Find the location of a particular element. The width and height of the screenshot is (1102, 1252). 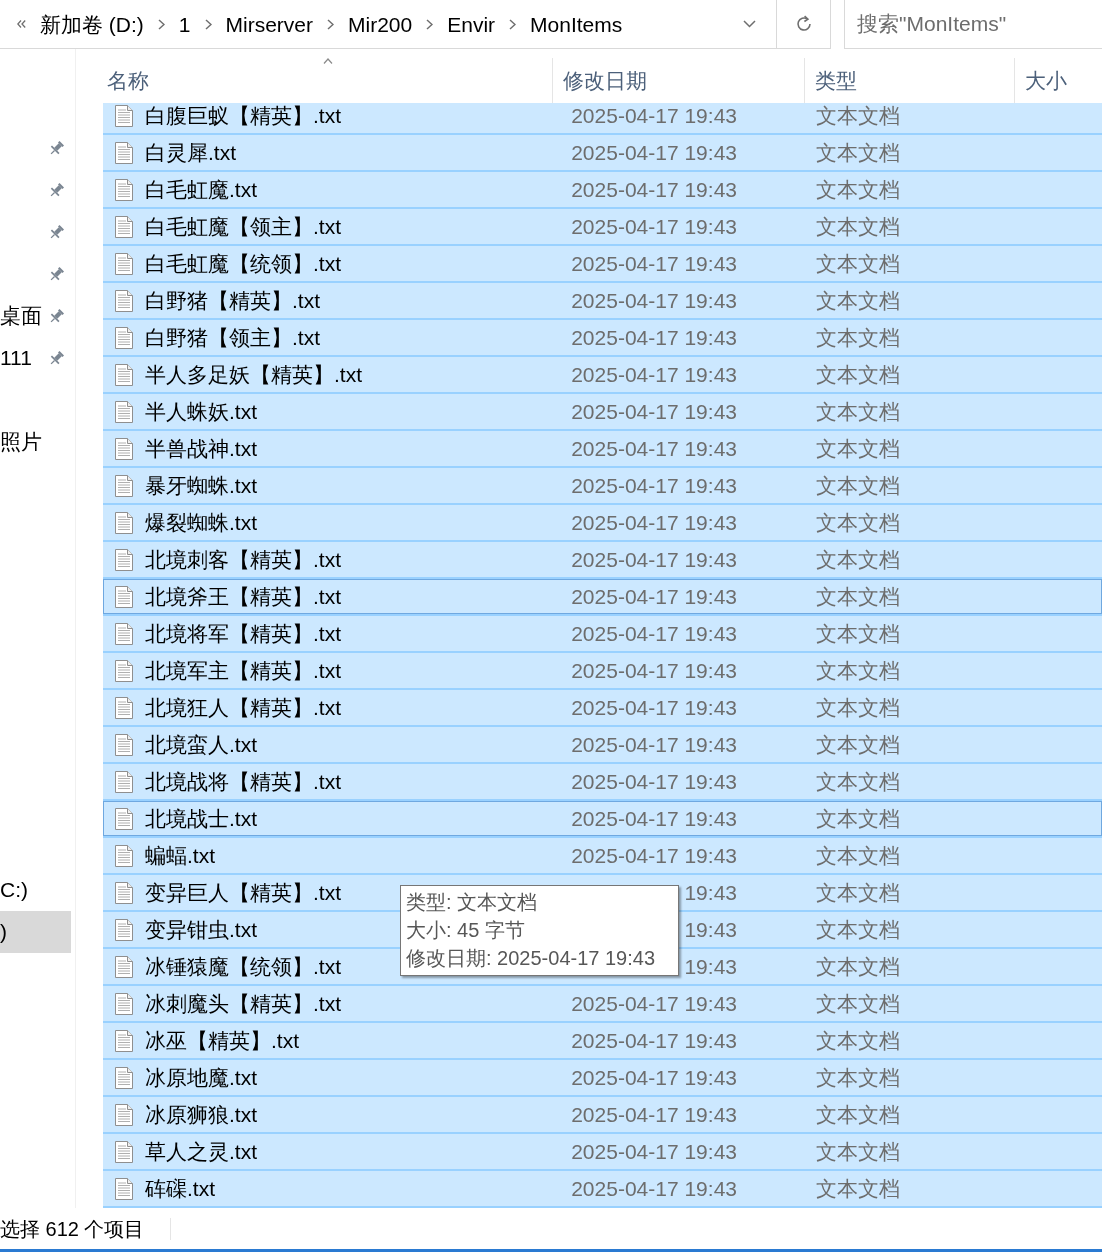

file-name: 冰巫【精英】.txt is located at coordinates (222, 1040).